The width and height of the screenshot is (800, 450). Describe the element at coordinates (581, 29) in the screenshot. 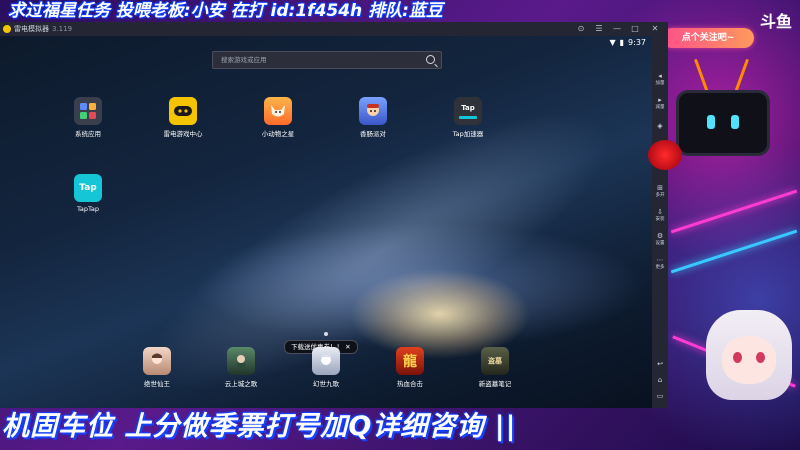

I see `record-icon: ⊙` at that location.